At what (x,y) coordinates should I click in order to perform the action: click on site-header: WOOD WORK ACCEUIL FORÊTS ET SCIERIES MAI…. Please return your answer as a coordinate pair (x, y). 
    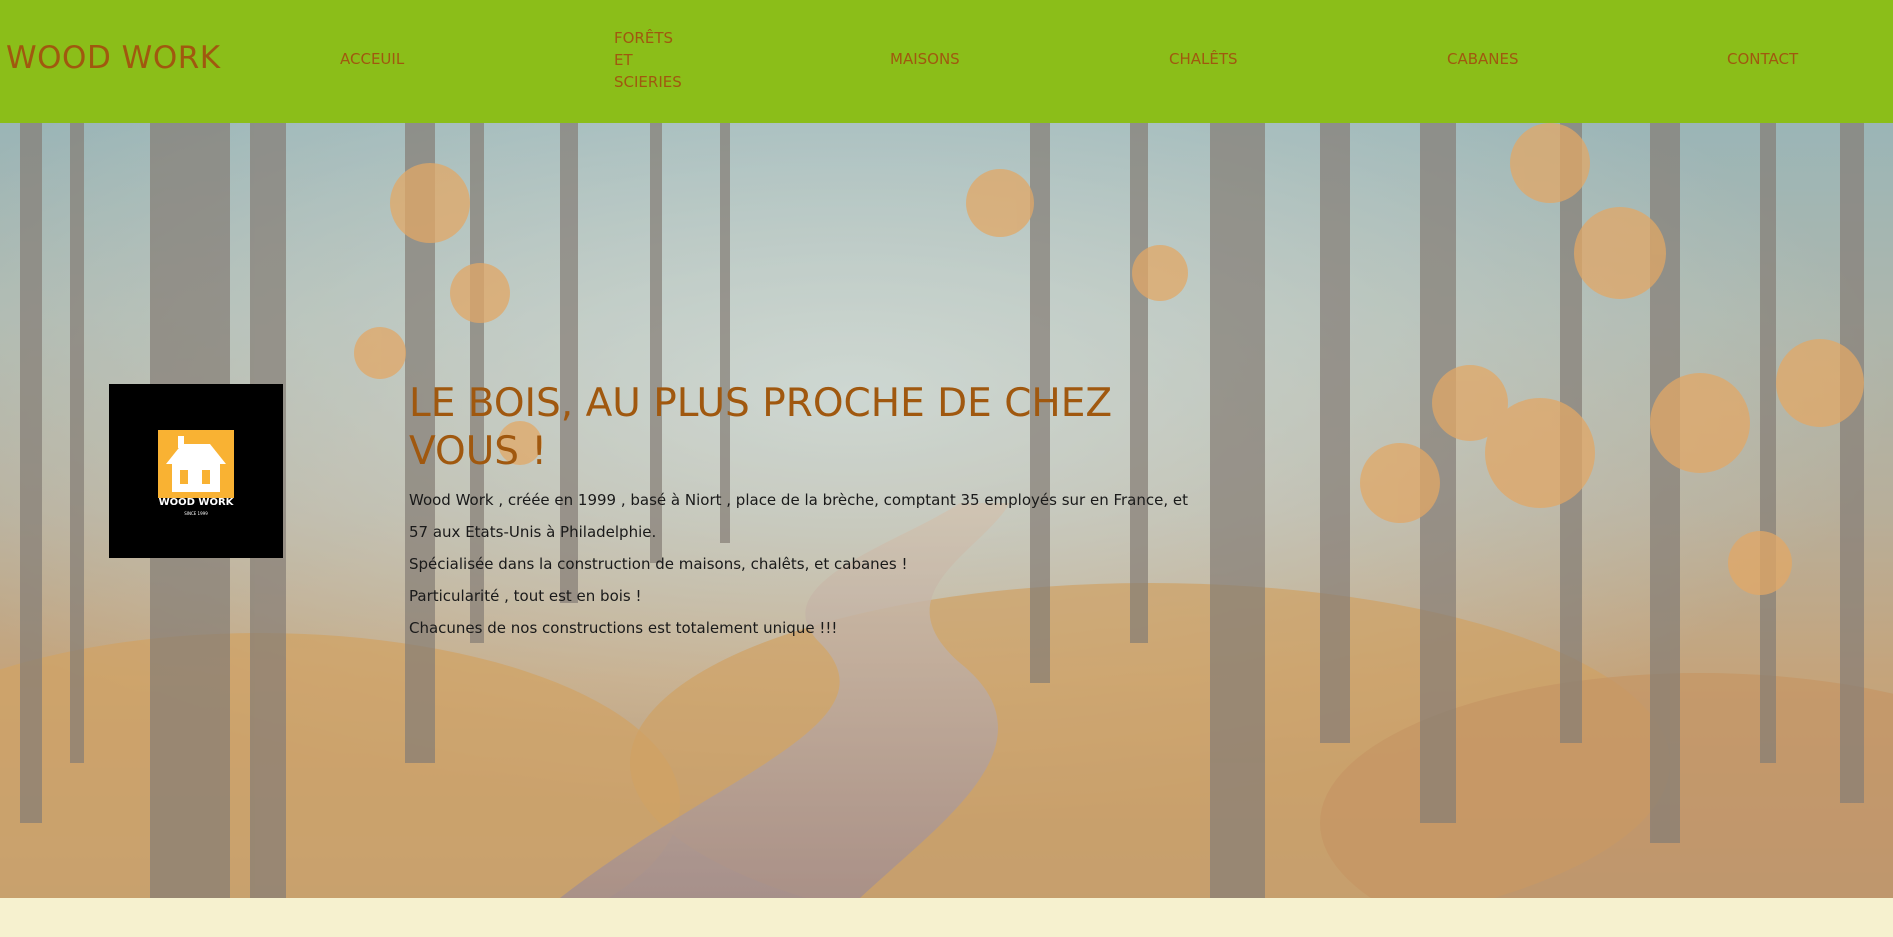
    Looking at the image, I should click on (946, 61).